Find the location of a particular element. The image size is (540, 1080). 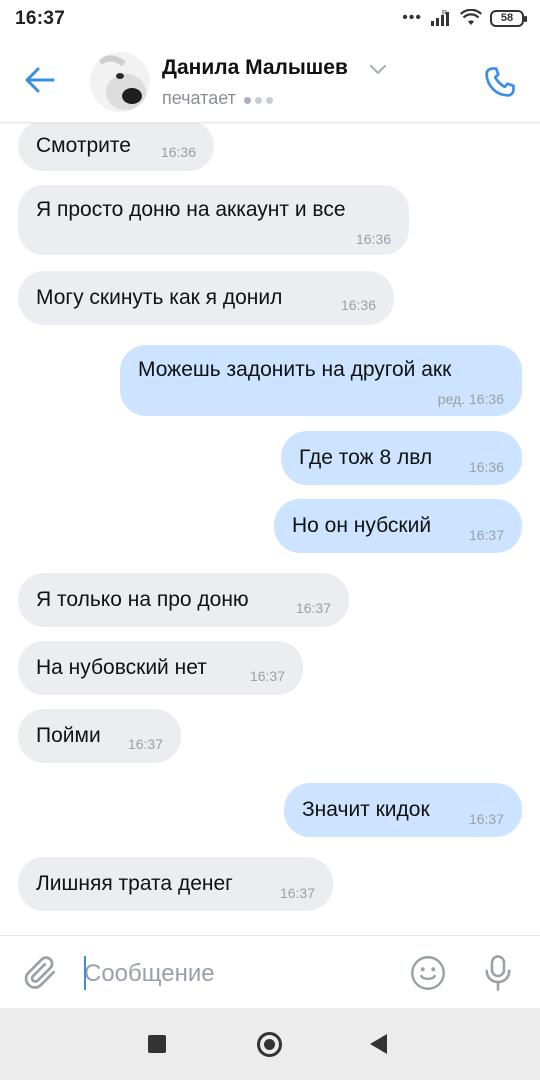

message-bubble-incoming: Лишняя трата денег 16:37 is located at coordinates (175, 884).